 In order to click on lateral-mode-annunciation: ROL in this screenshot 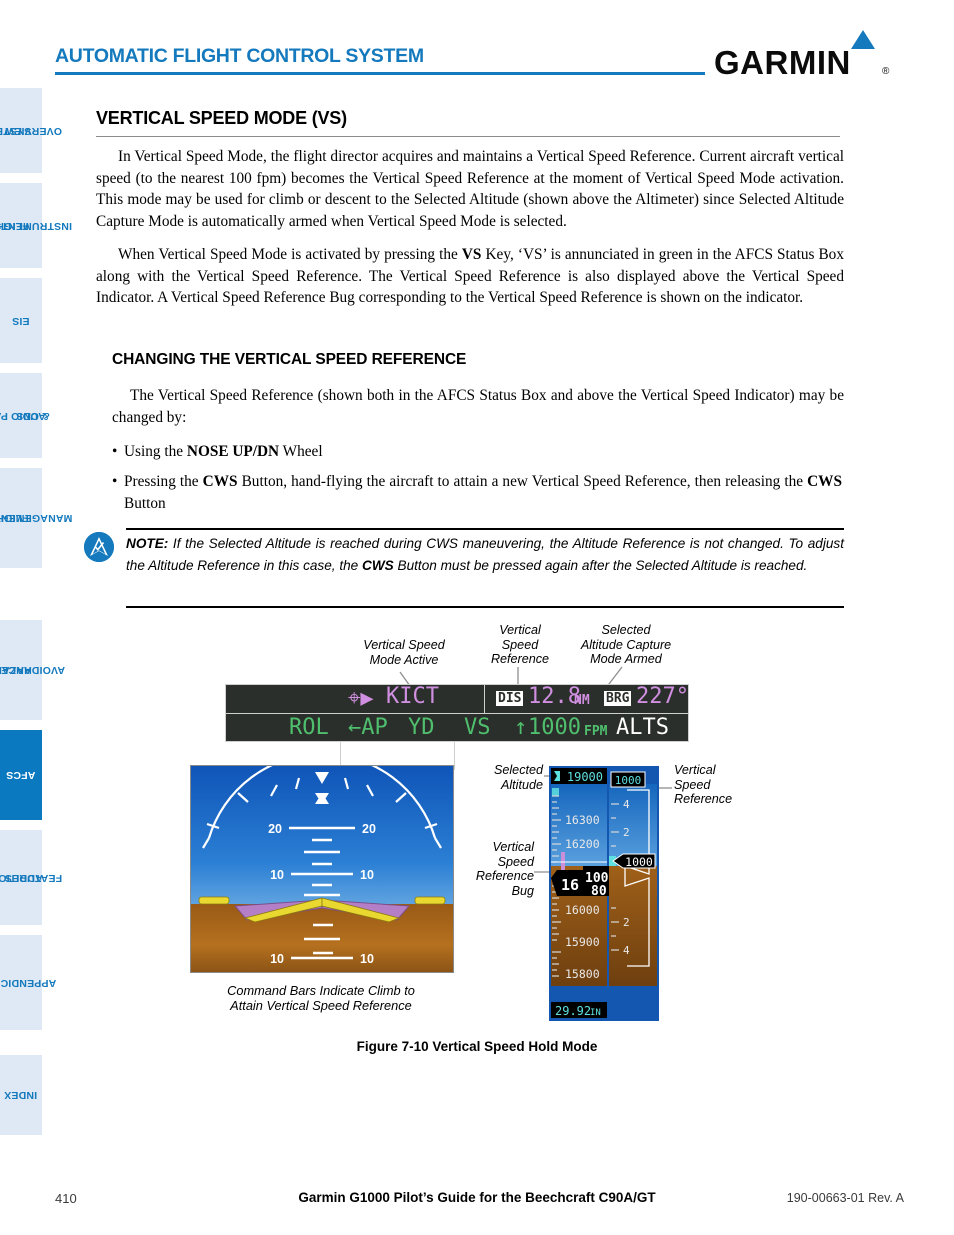, I will do `click(309, 727)`.